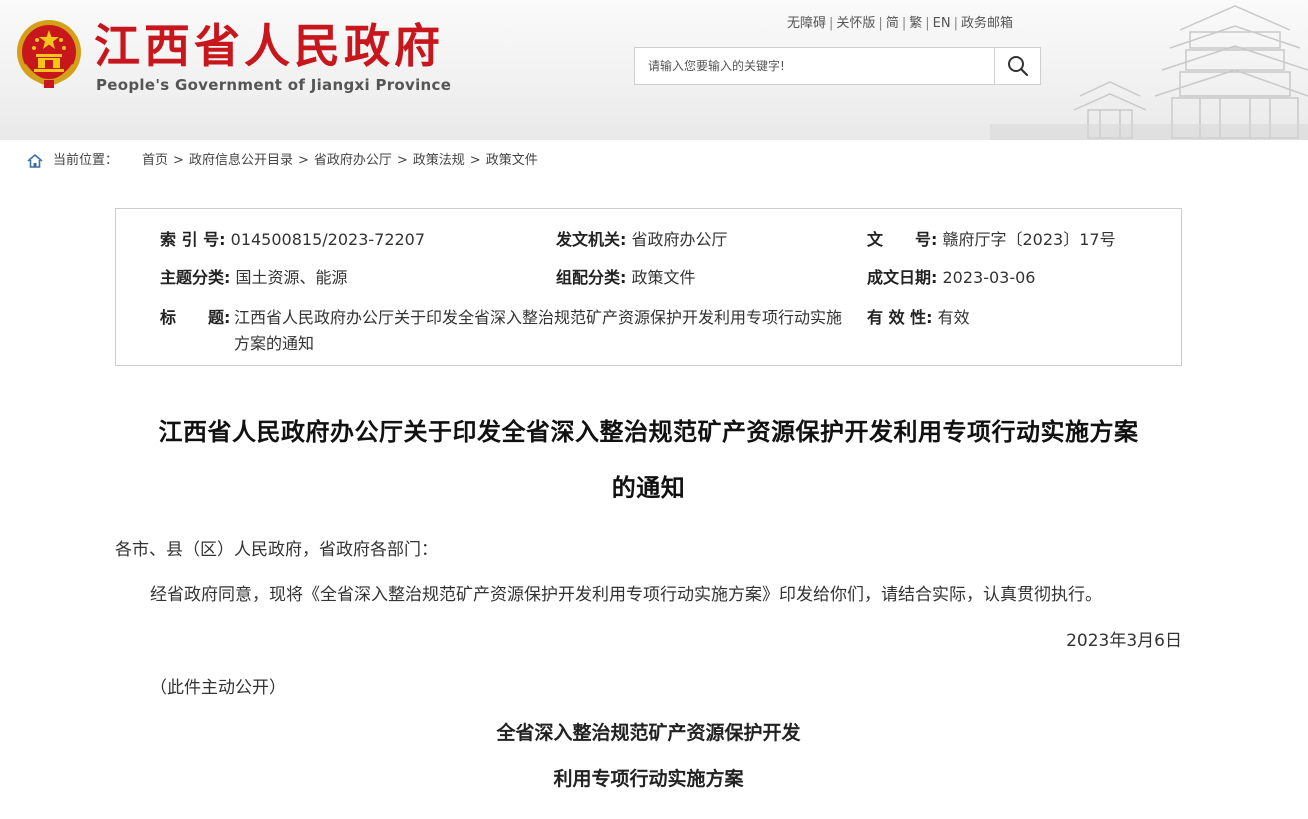 The image size is (1308, 819). What do you see at coordinates (439, 161) in the screenshot?
I see `breadcrumb-policy-regulations: 政策法规` at bounding box center [439, 161].